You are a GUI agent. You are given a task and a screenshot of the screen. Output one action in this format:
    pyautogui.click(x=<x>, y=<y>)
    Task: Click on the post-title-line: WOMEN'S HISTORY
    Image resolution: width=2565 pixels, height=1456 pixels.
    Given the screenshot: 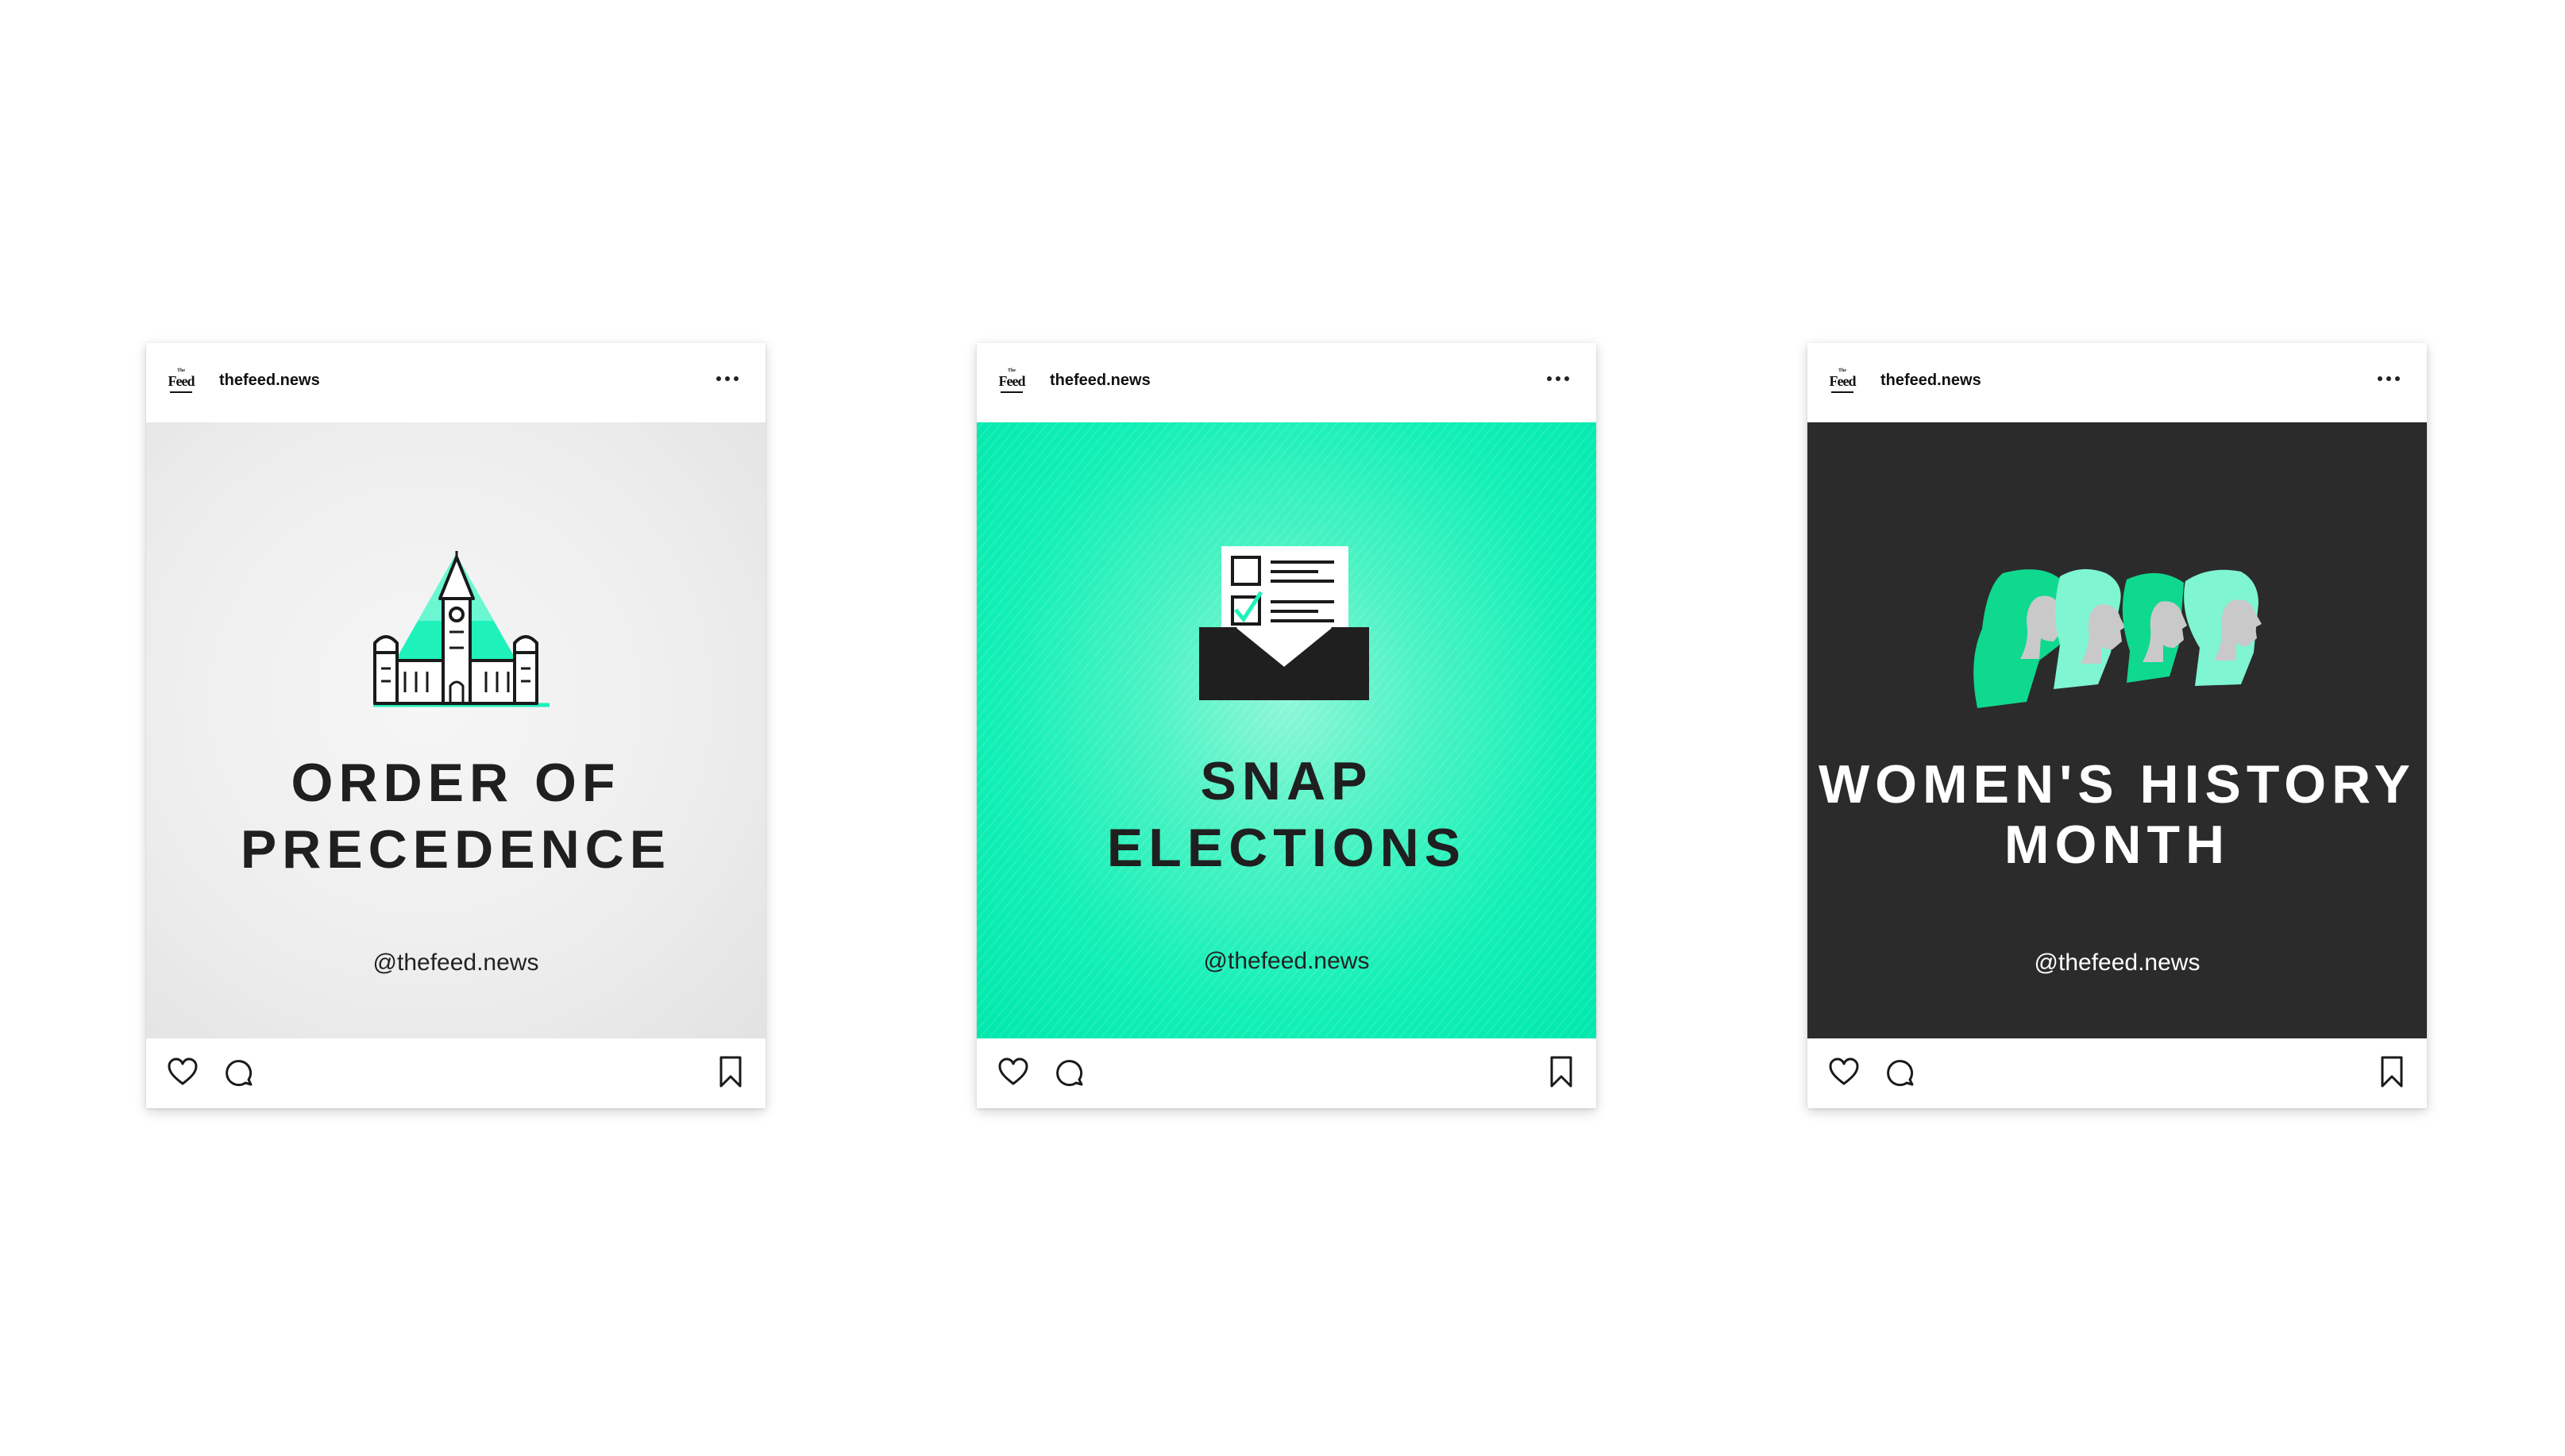 What is the action you would take?
    pyautogui.click(x=2117, y=784)
    